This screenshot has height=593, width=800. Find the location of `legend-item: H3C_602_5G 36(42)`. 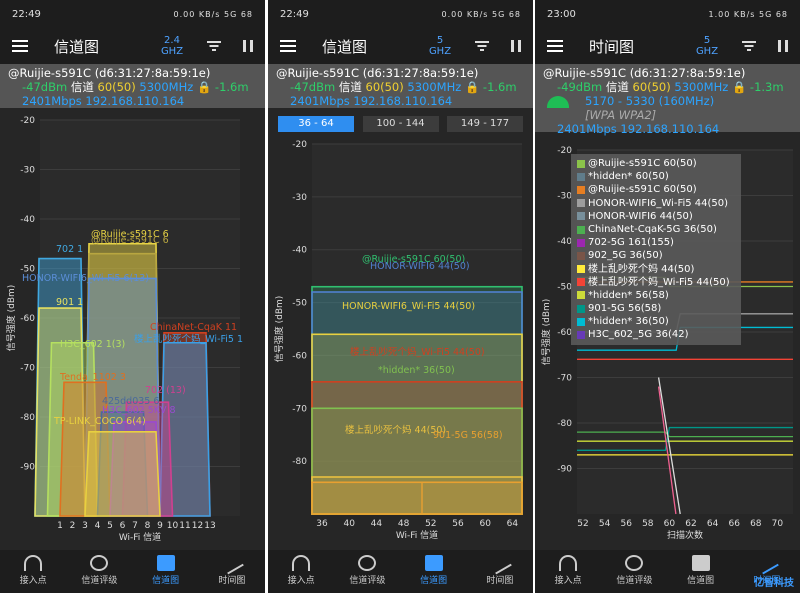

legend-item: H3C_602_5G 36(42) is located at coordinates (656, 334).